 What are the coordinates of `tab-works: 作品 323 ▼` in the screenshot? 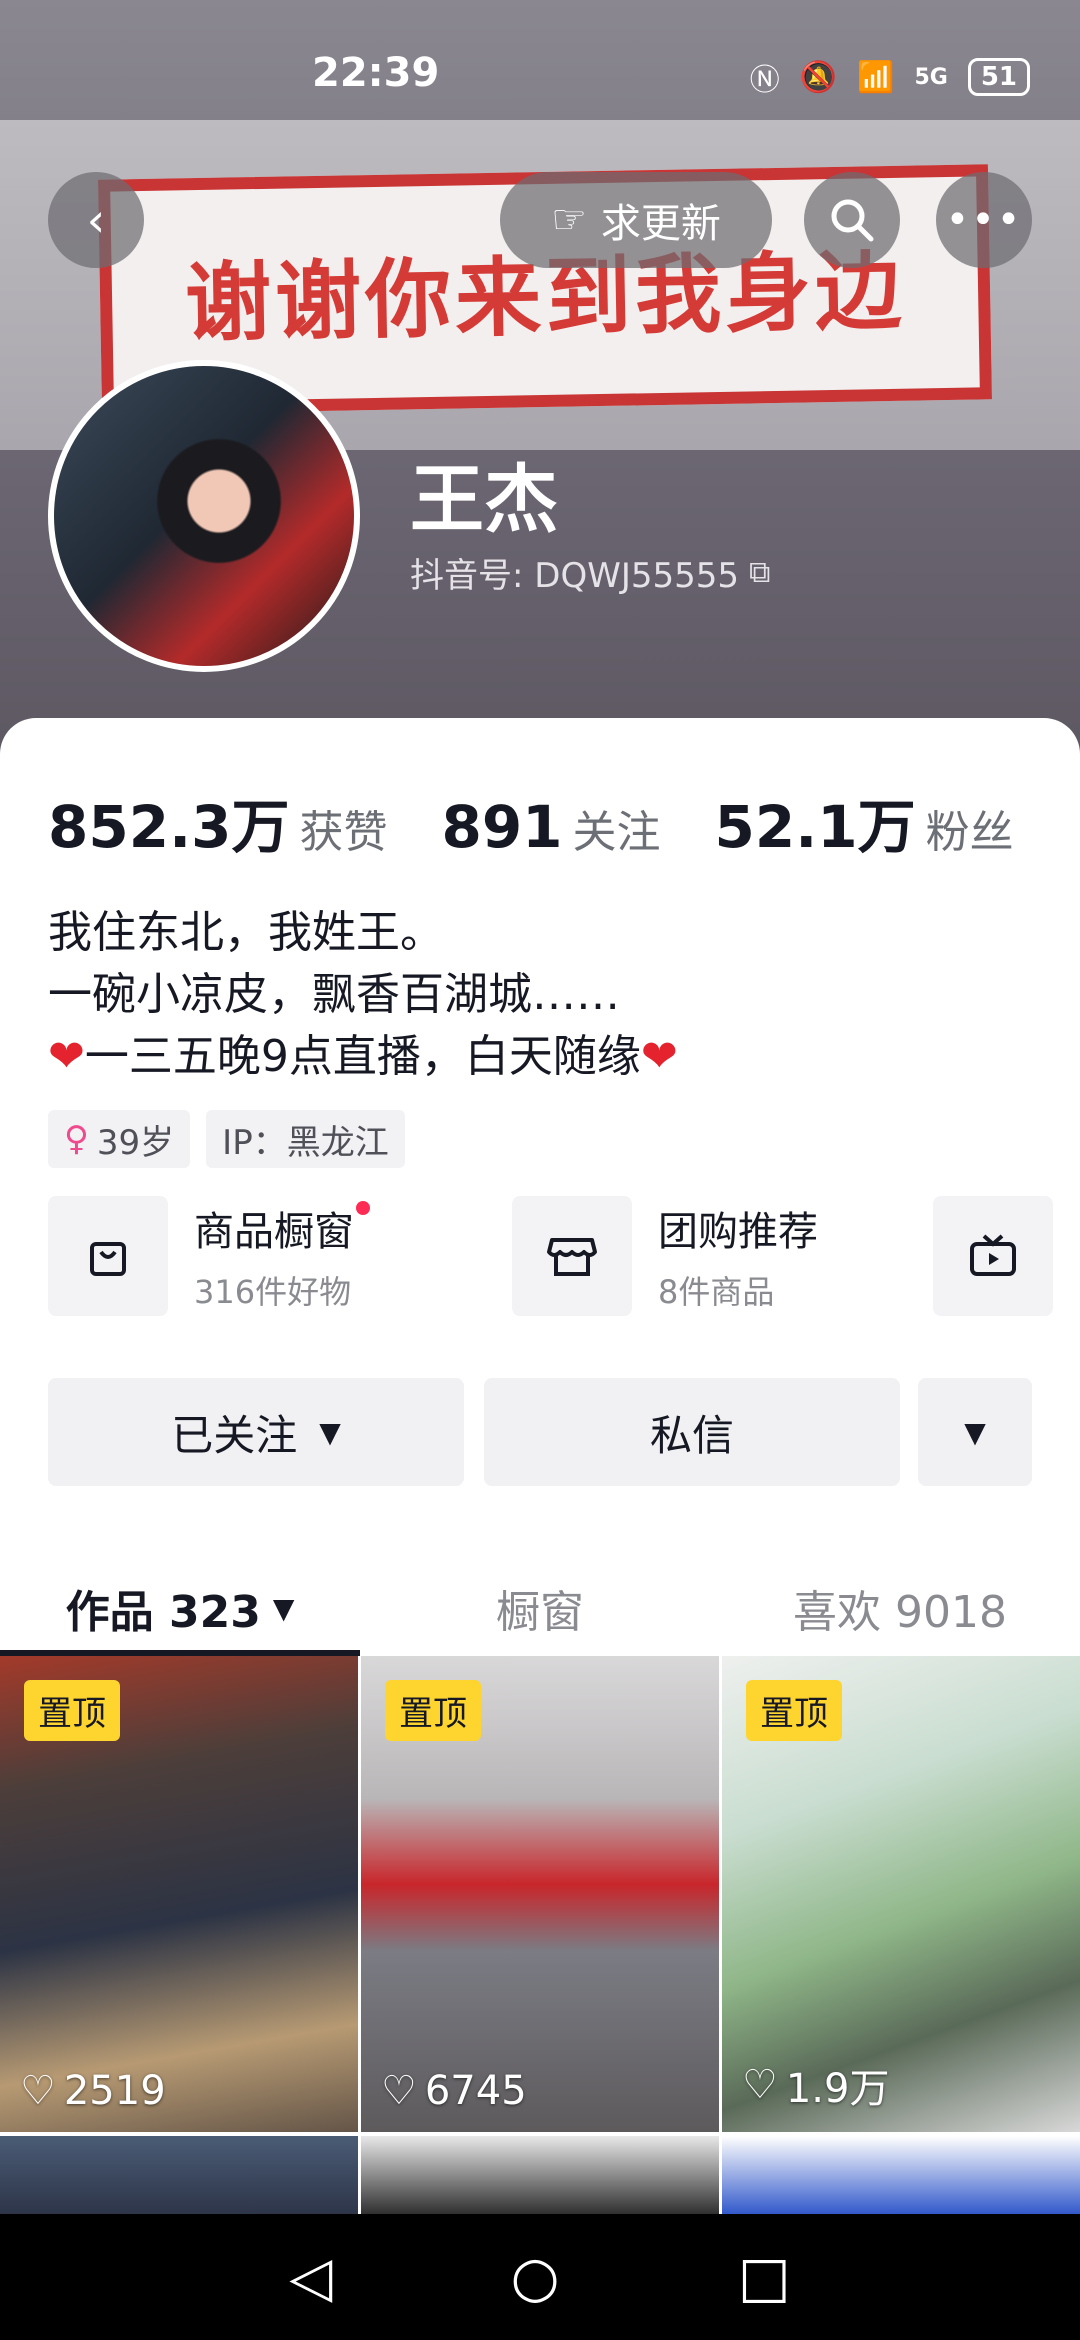 It's located at (180, 1608).